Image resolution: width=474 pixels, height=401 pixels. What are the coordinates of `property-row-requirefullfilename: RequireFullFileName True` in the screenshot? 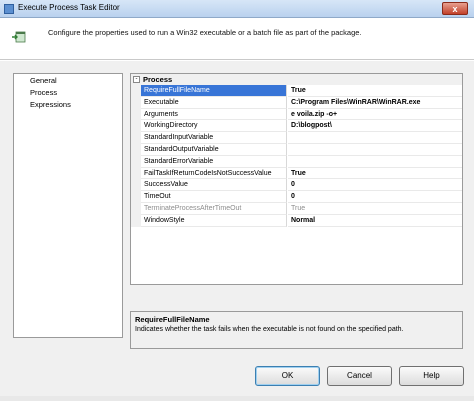 It's located at (296, 91).